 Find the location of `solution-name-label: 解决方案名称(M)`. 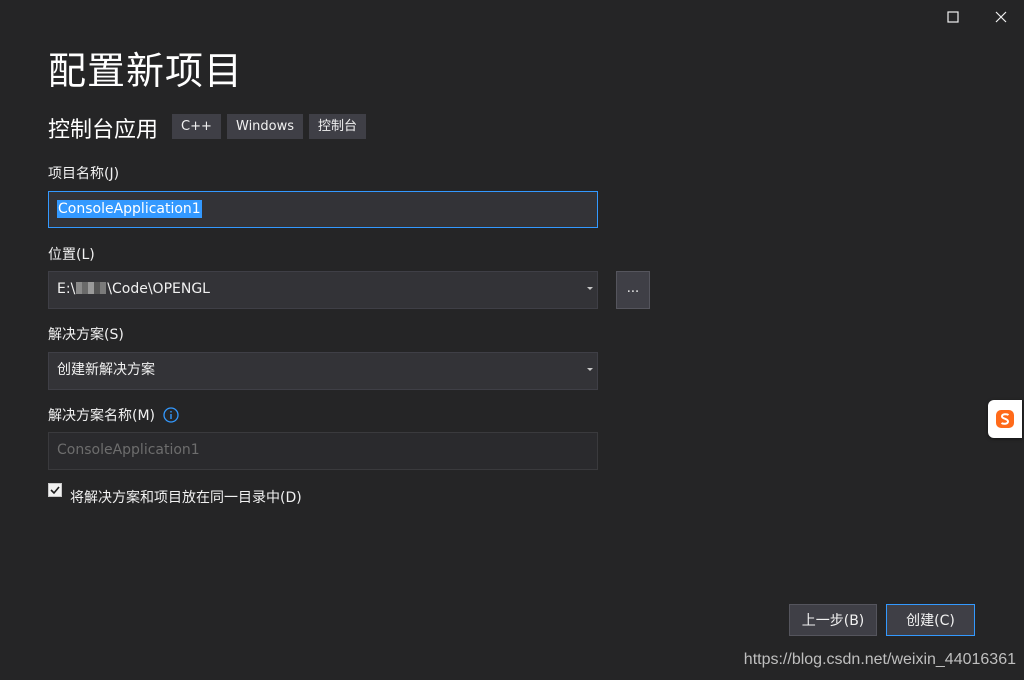

solution-name-label: 解决方案名称(M) is located at coordinates (114, 415).